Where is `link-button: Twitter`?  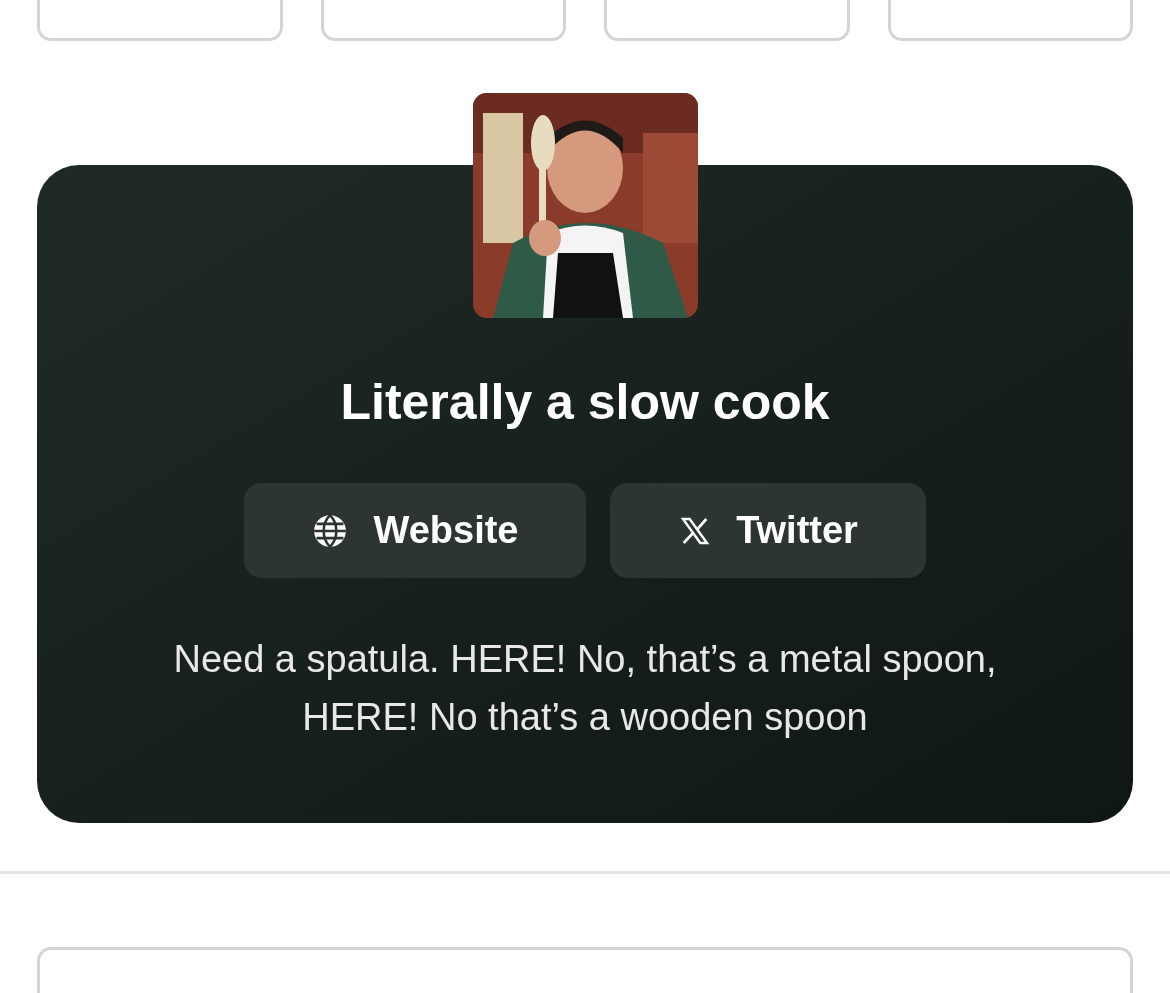 link-button: Twitter is located at coordinates (768, 530).